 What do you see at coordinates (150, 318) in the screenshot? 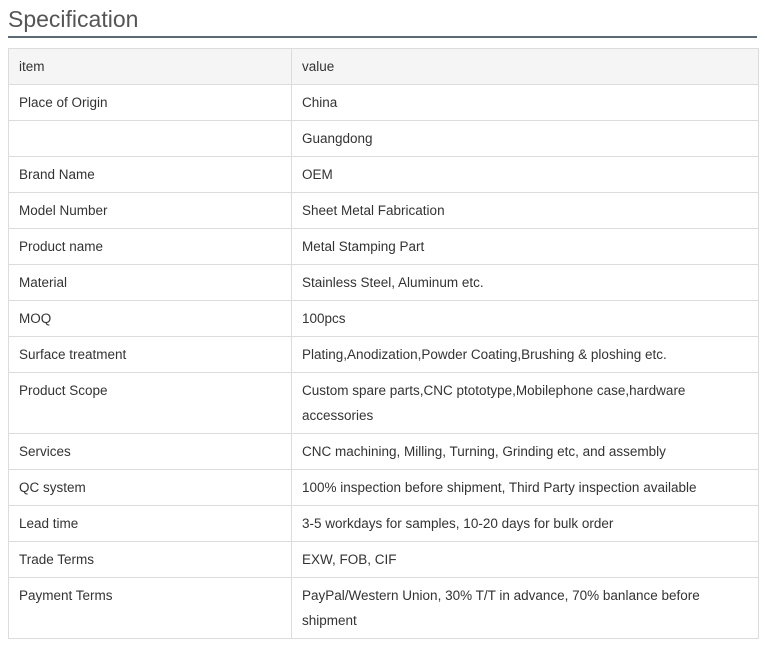
I see `item-cell: MOQ` at bounding box center [150, 318].